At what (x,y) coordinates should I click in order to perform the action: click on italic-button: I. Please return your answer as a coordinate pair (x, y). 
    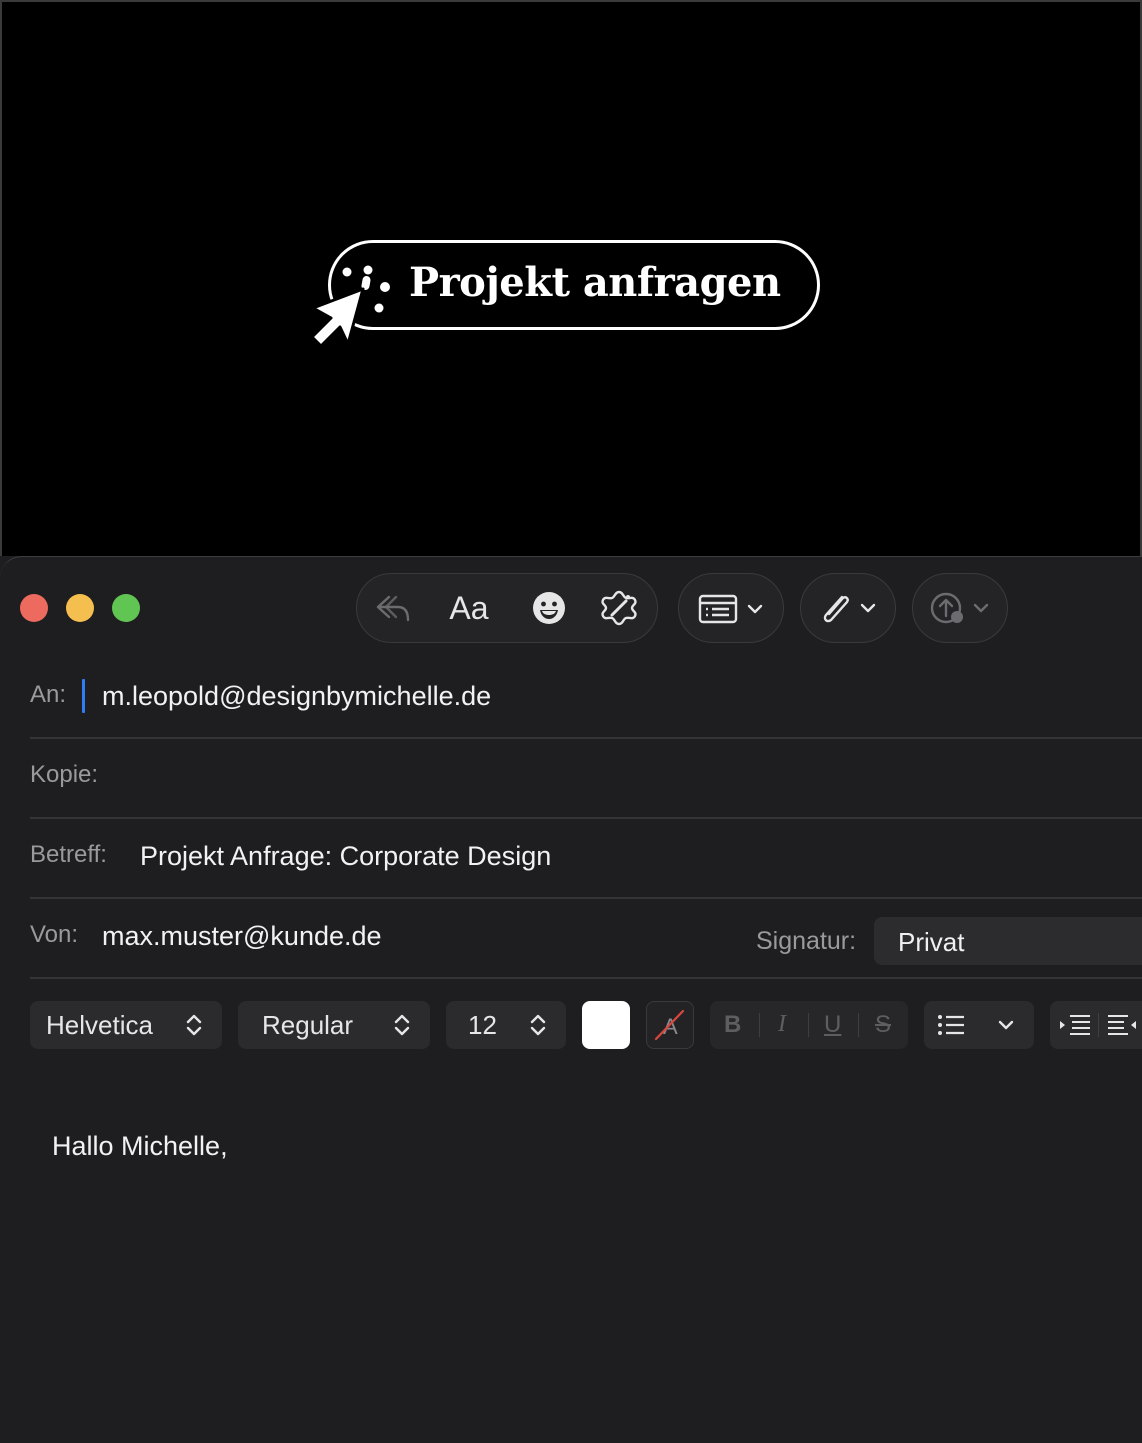
    Looking at the image, I should click on (782, 1024).